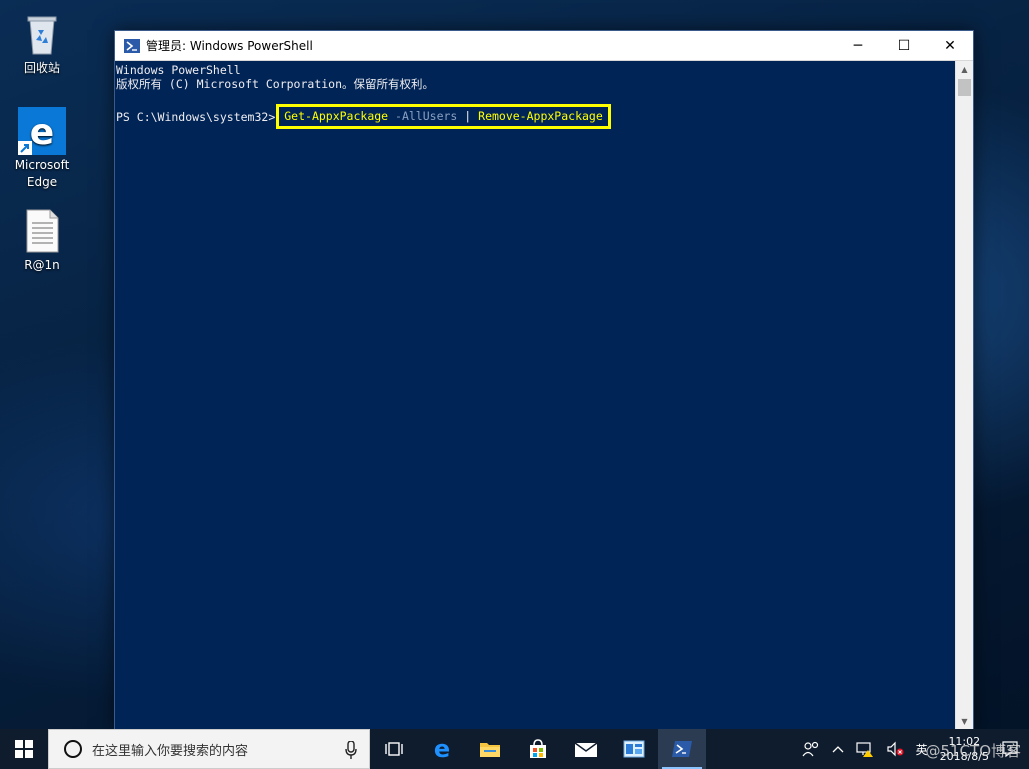 Image resolution: width=1029 pixels, height=769 pixels. What do you see at coordinates (964, 721) in the screenshot?
I see `scroll-down-arrow-icon: ▼` at bounding box center [964, 721].